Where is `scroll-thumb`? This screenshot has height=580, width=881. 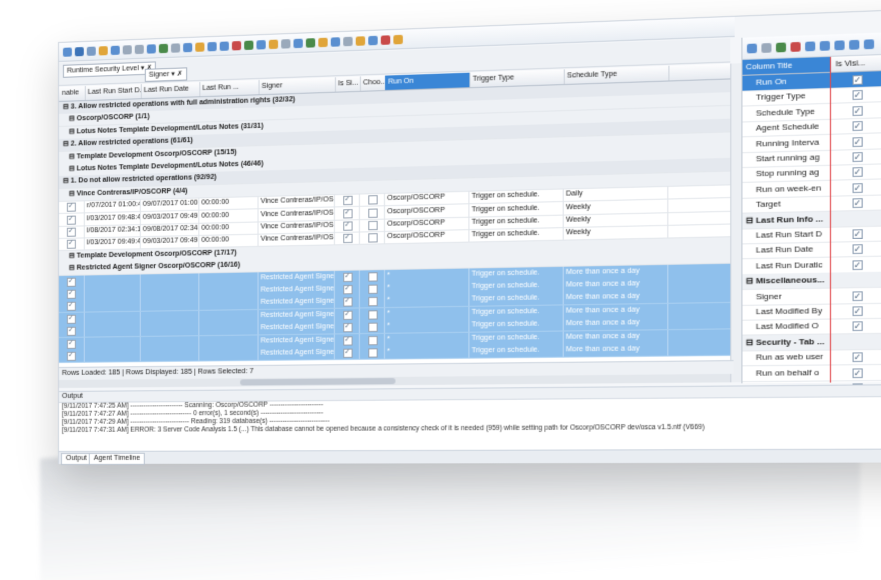 scroll-thumb is located at coordinates (317, 381).